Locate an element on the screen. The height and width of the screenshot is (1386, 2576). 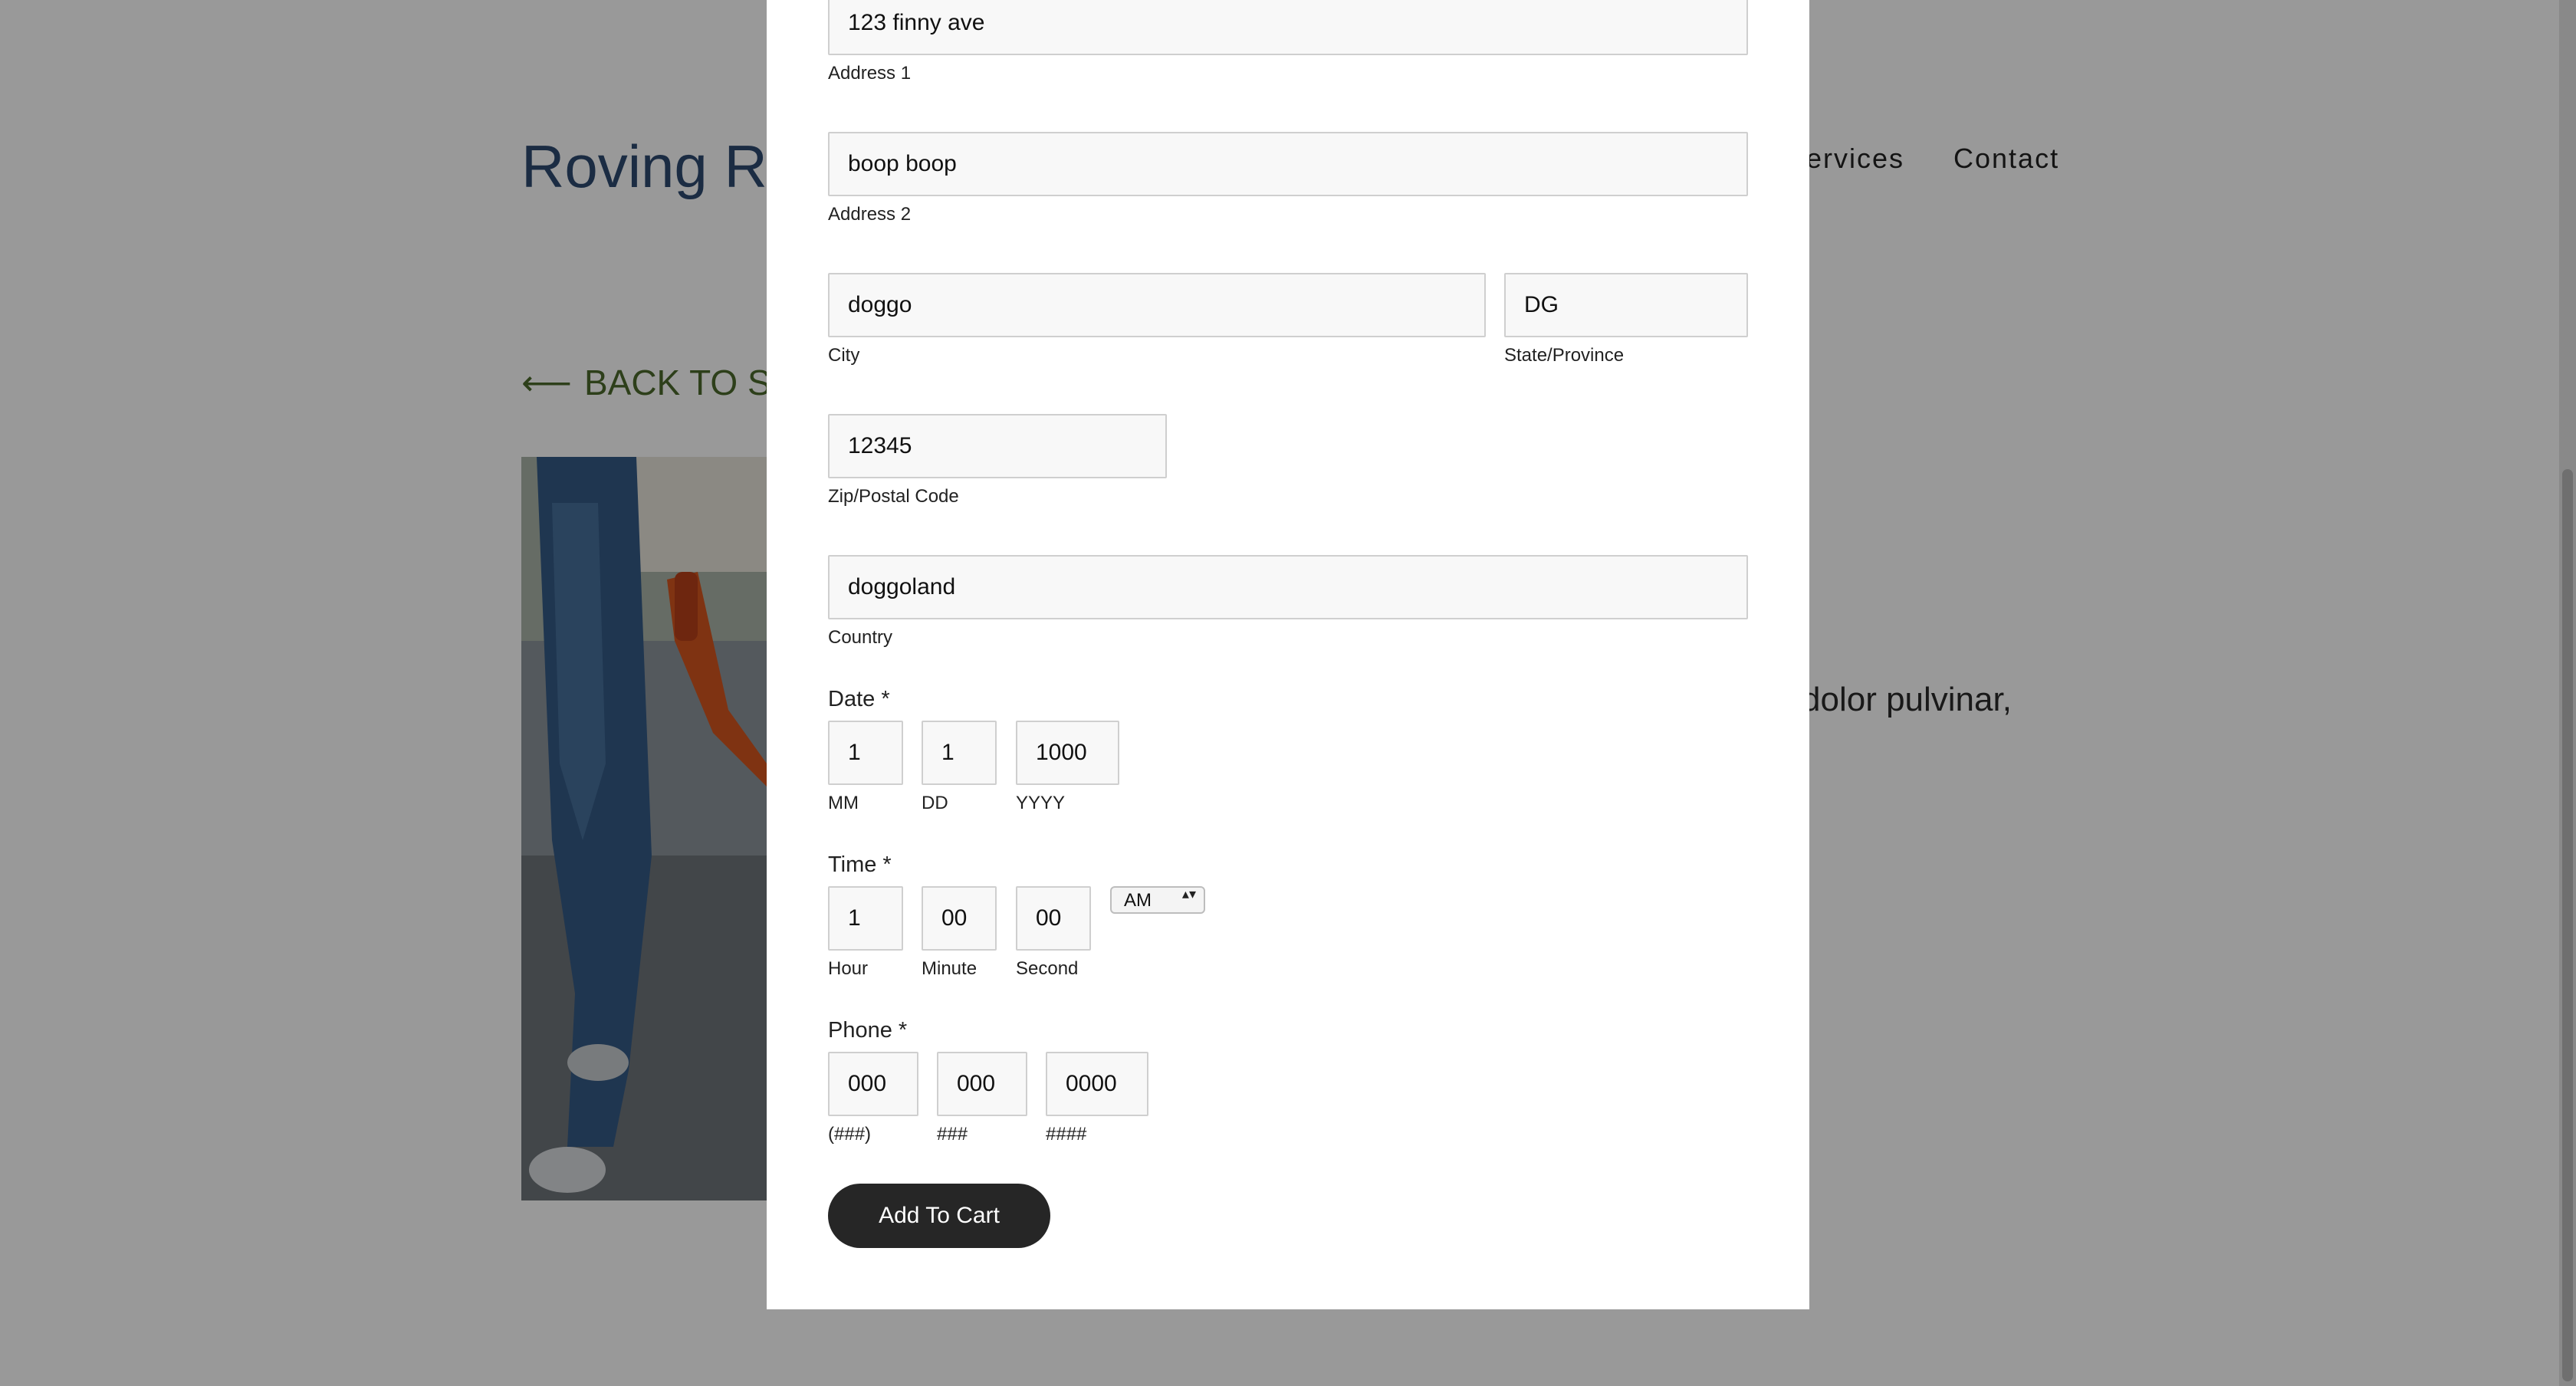
time-second-input is located at coordinates (1053, 919).